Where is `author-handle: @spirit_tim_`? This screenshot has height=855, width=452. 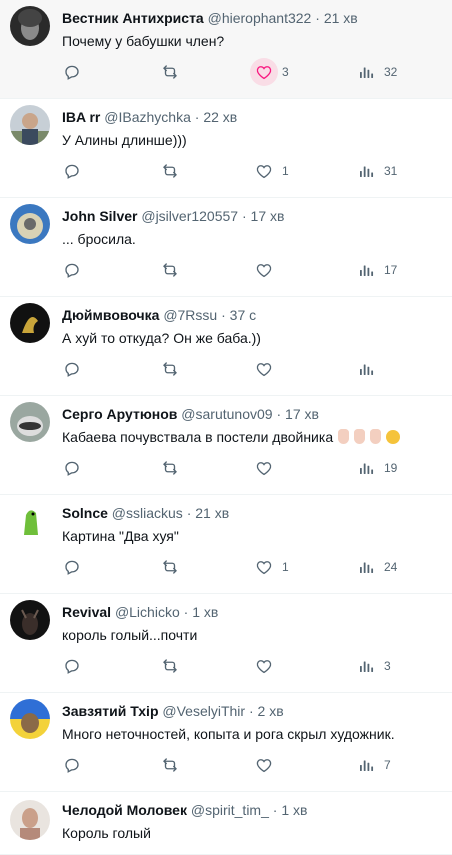 author-handle: @spirit_tim_ is located at coordinates (230, 810).